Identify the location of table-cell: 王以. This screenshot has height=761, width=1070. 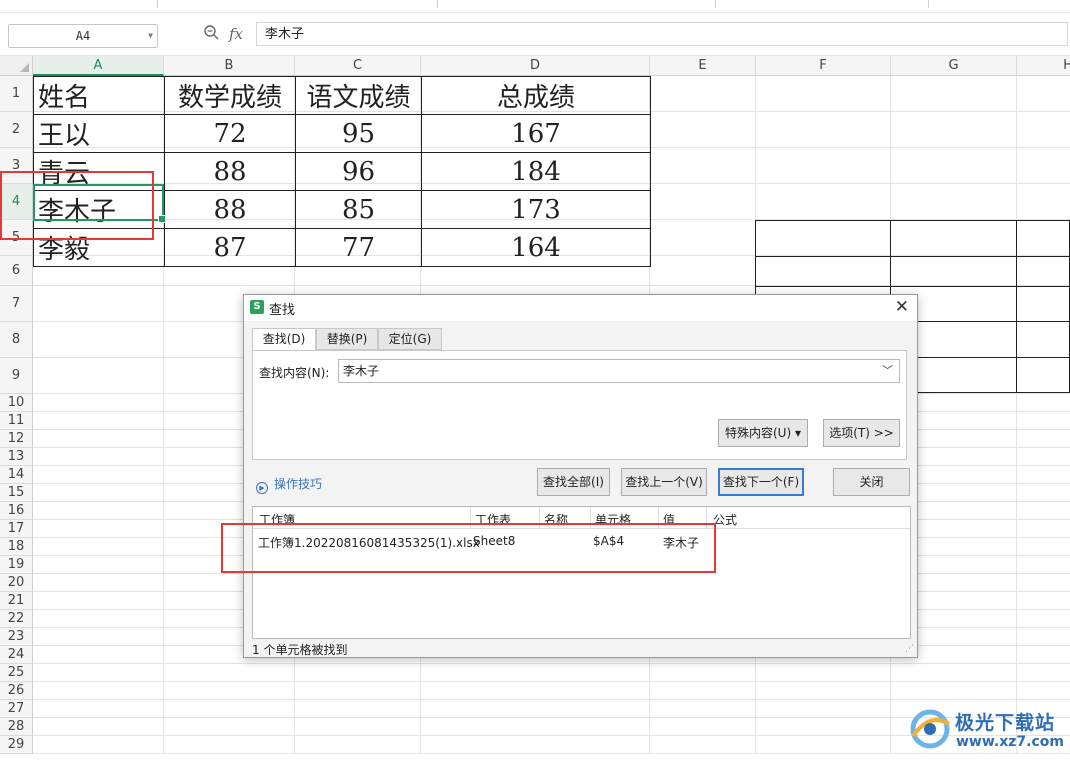
(99, 133).